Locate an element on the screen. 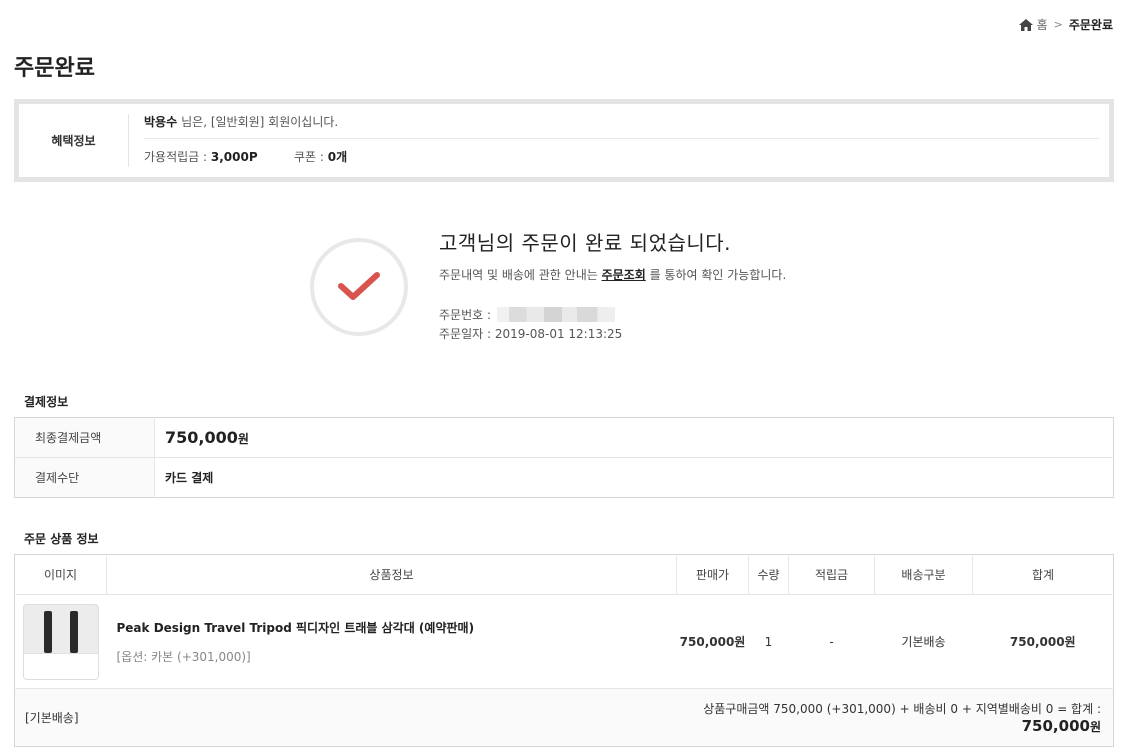  breadcrumb: 홈 > 주문완료 is located at coordinates (1065, 24).